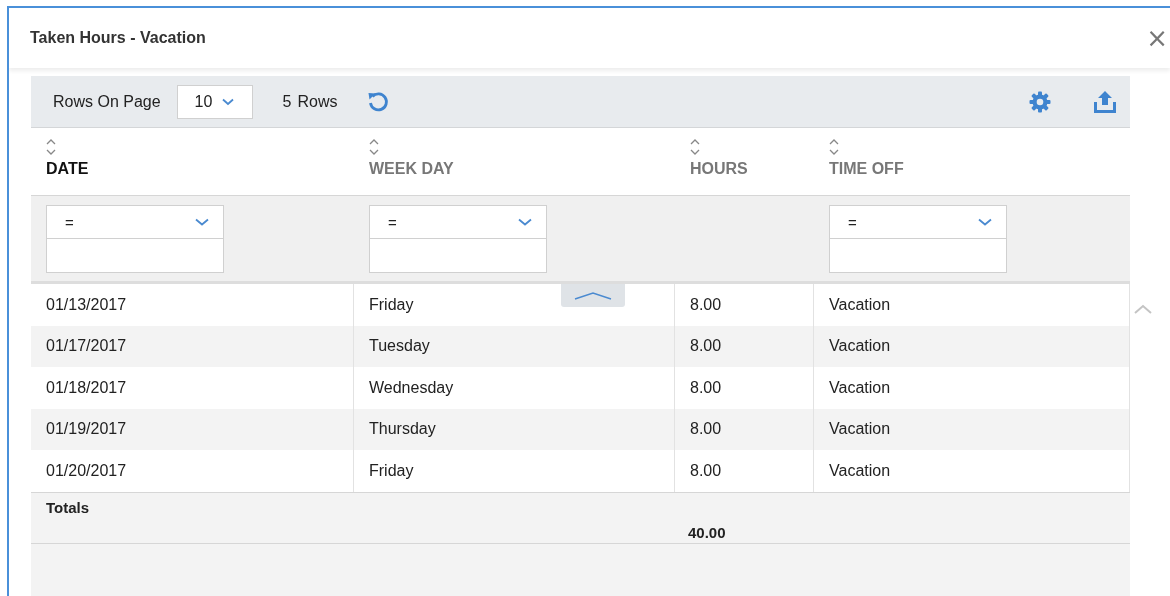 This screenshot has width=1170, height=596. I want to click on collapse-tab, so click(593, 295).